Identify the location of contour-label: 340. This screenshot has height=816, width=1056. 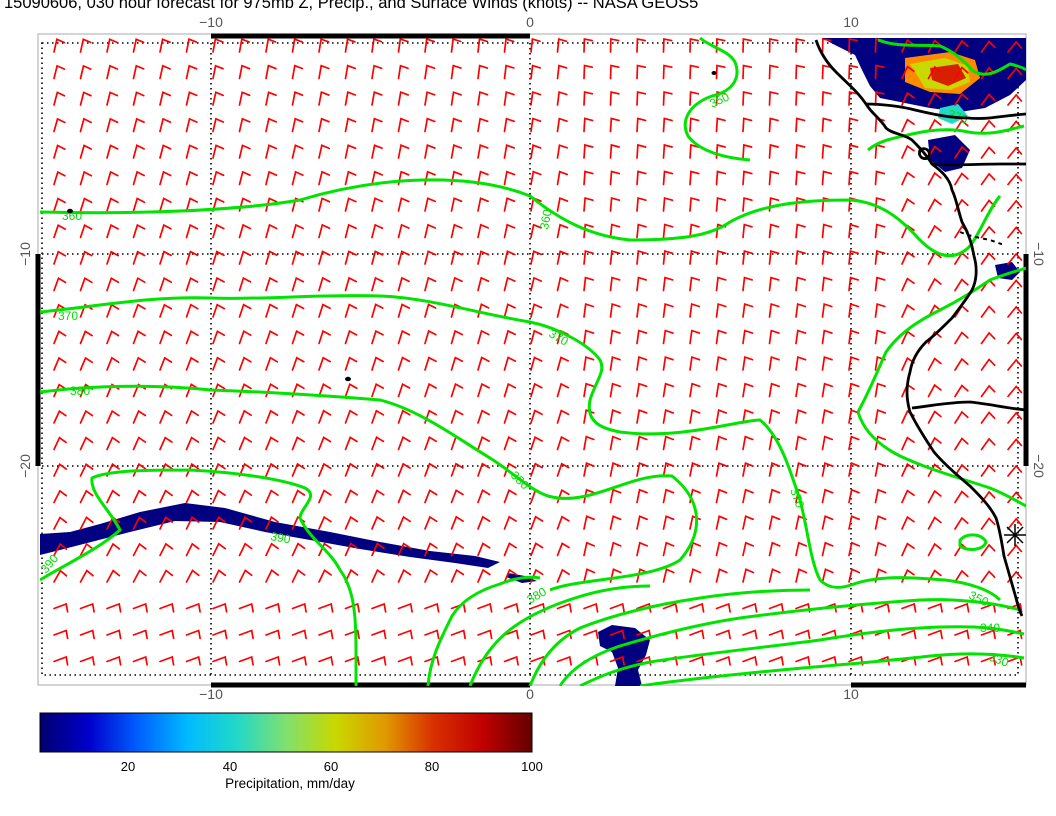
(990, 628).